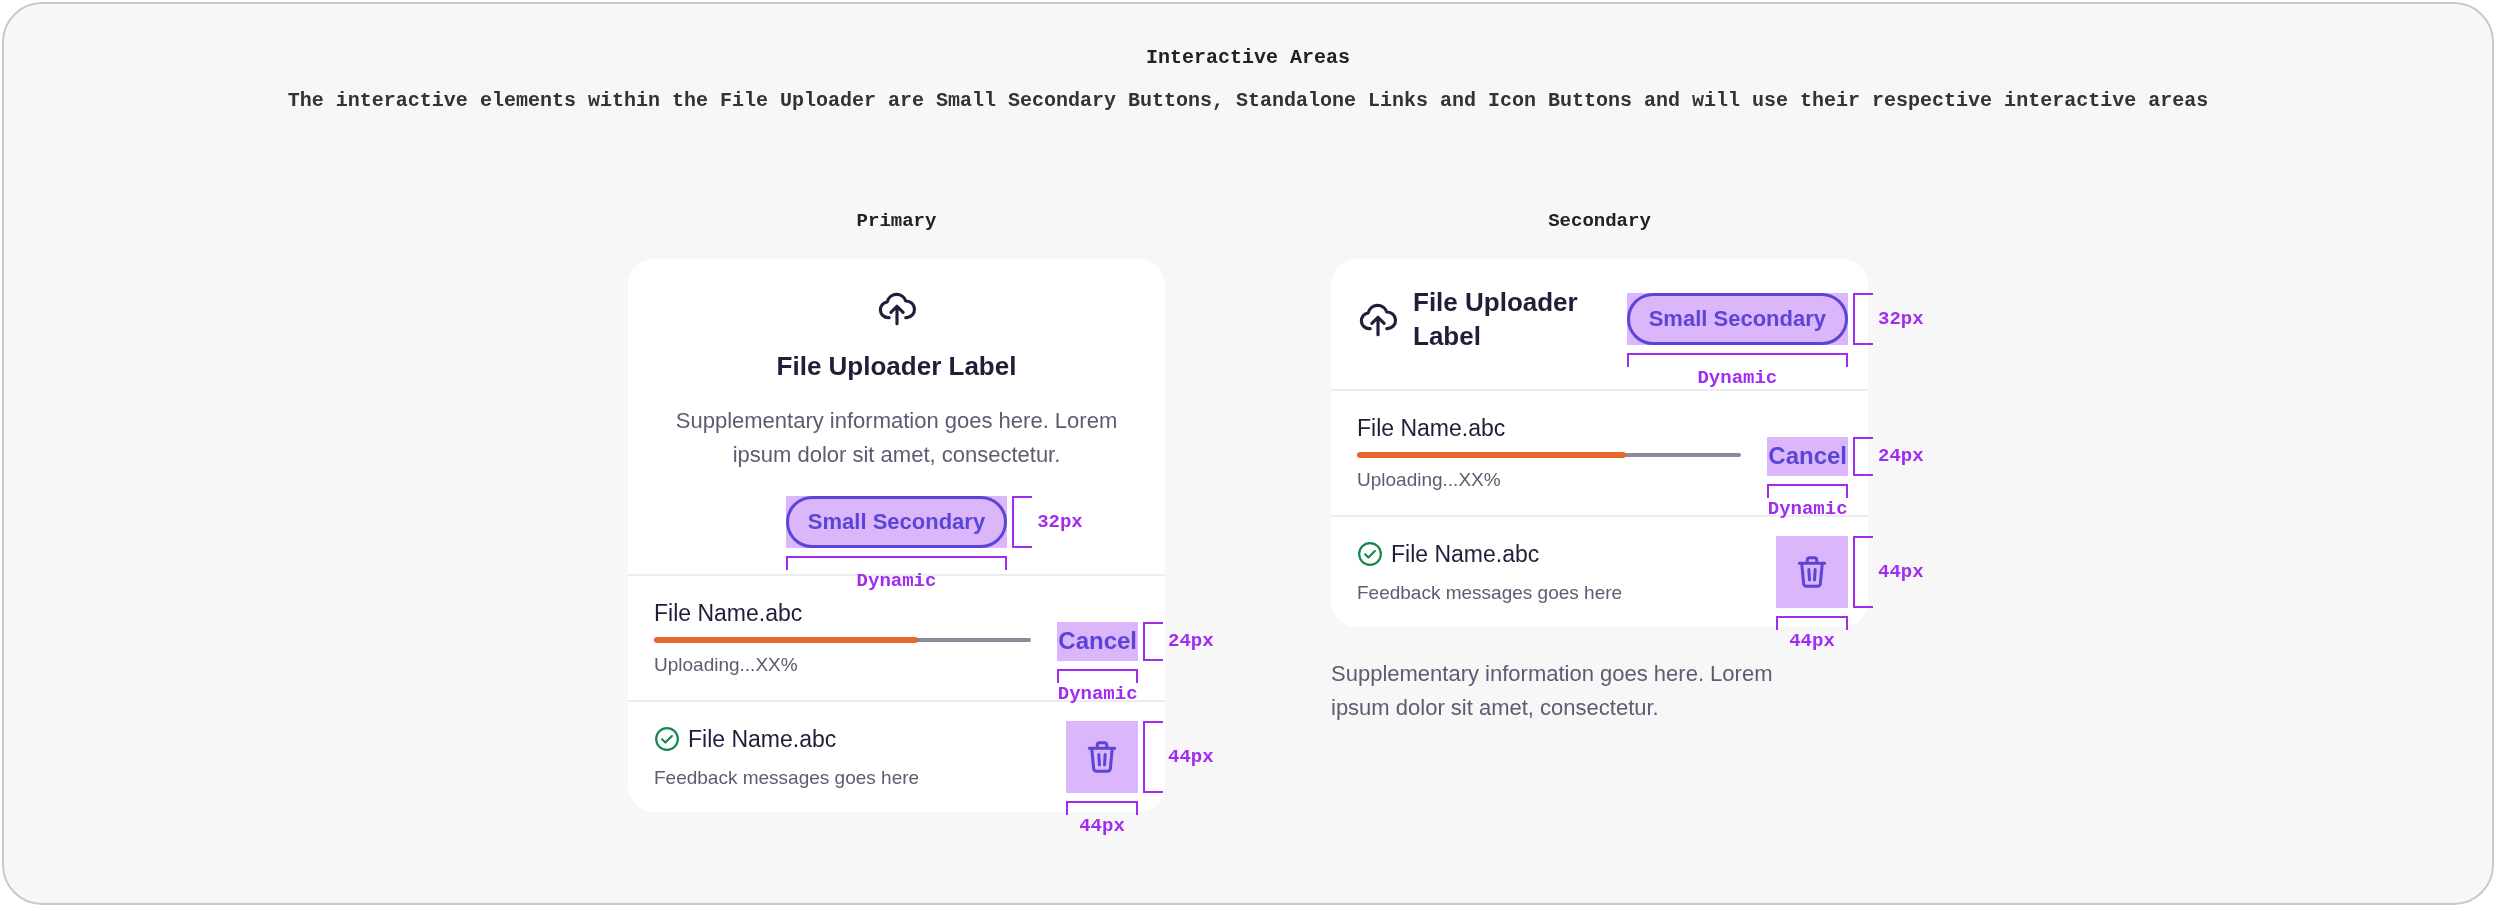 Image resolution: width=2500 pixels, height=911 pixels. What do you see at coordinates (896, 221) in the screenshot?
I see `variant-label: Primary` at bounding box center [896, 221].